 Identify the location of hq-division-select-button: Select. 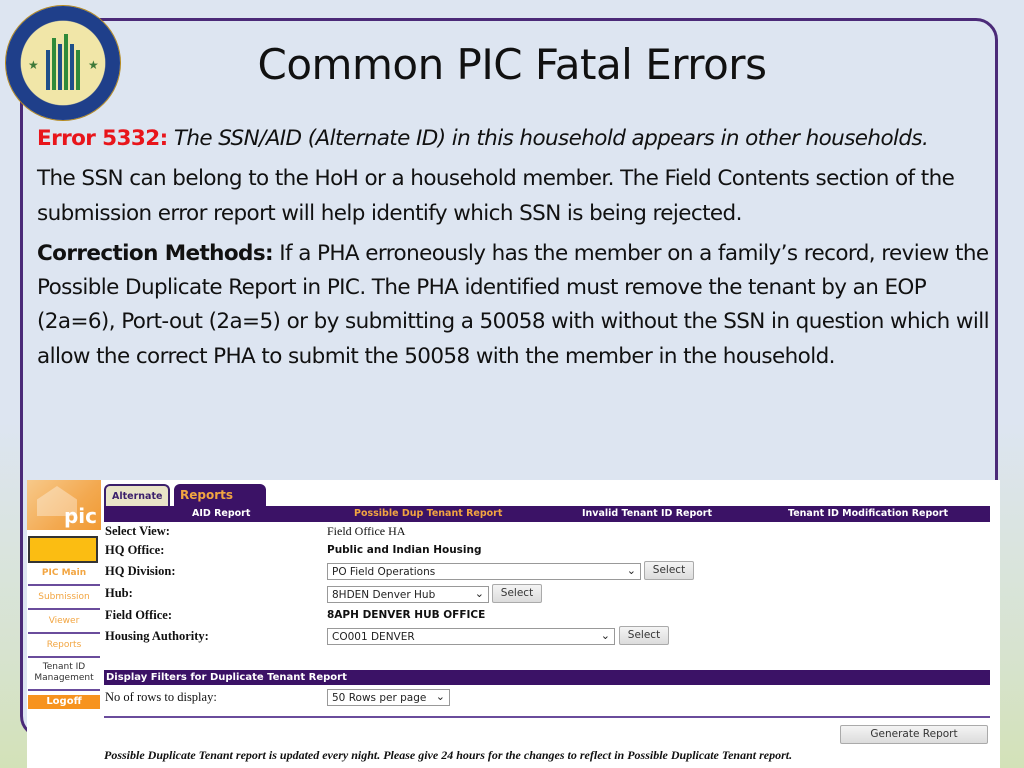
(669, 570).